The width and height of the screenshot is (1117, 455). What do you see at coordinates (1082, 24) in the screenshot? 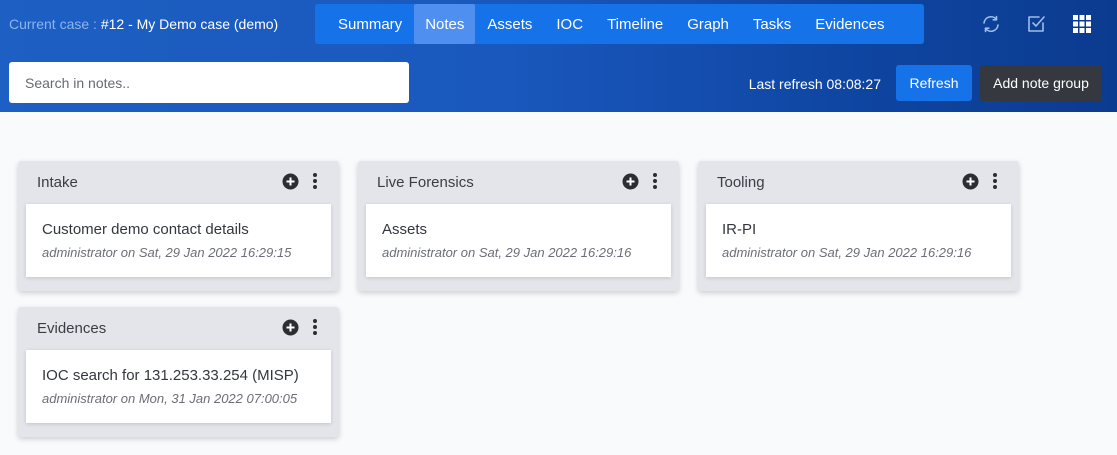
I see `grid-icon` at bounding box center [1082, 24].